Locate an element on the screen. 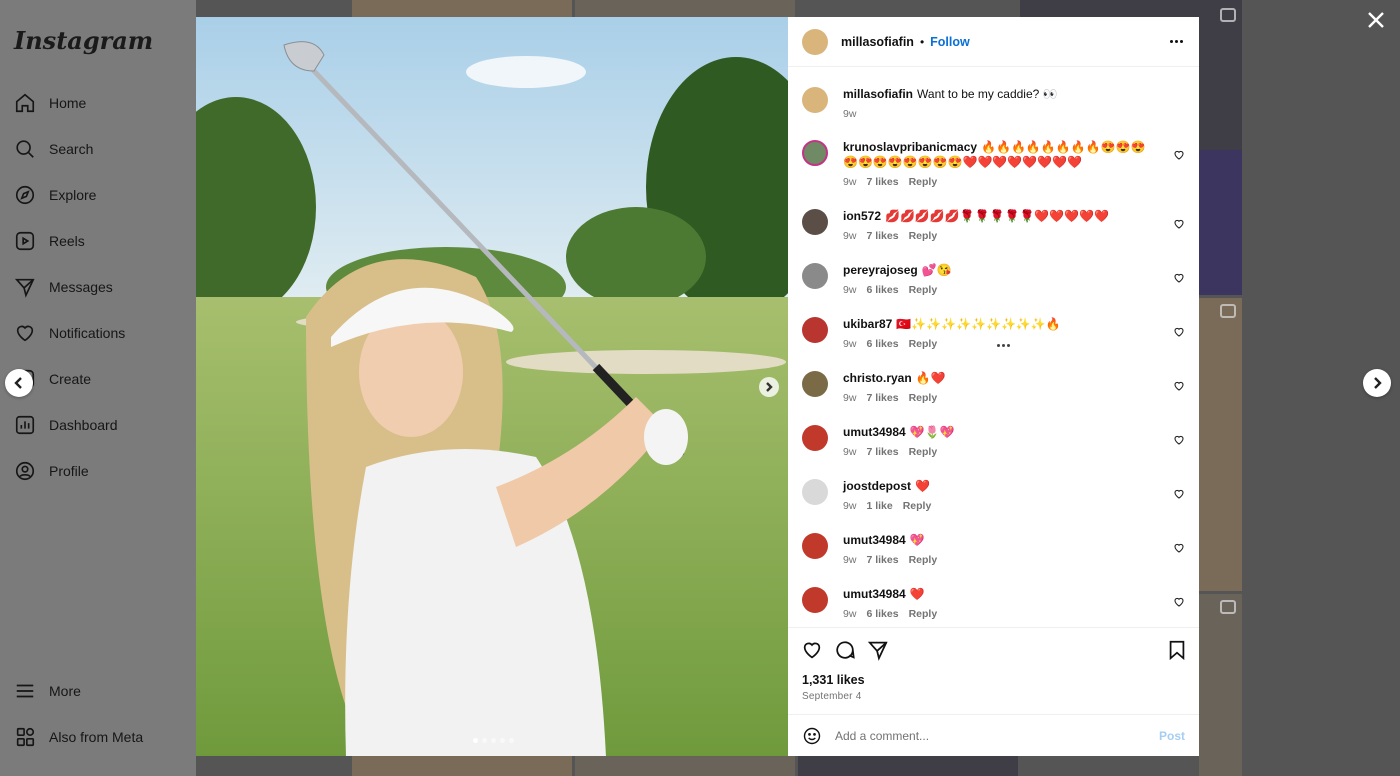  comment-text: 💖 is located at coordinates (917, 540).